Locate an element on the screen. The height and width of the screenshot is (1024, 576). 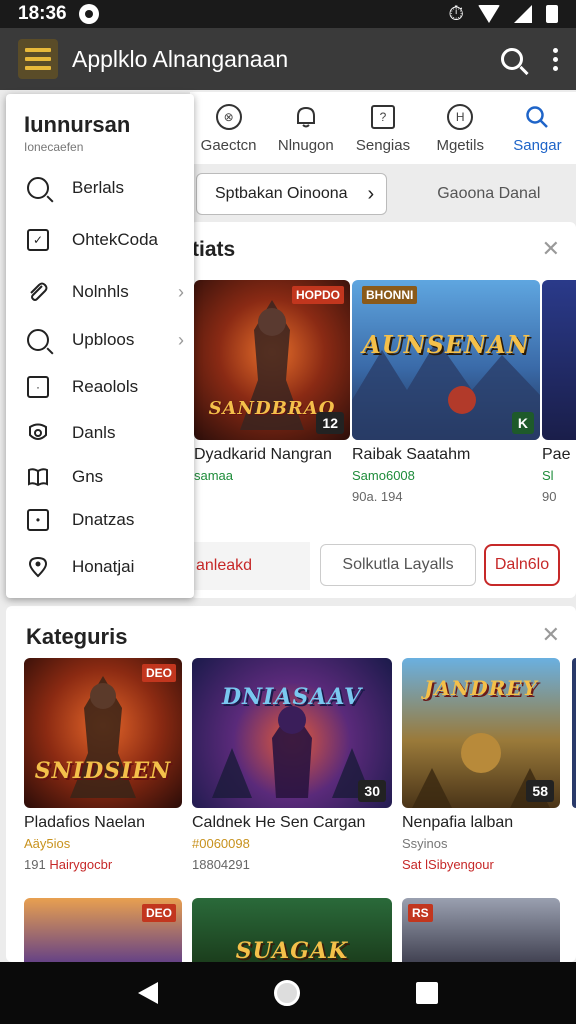
tab-label: Mgetils is located at coordinates (460, 145).